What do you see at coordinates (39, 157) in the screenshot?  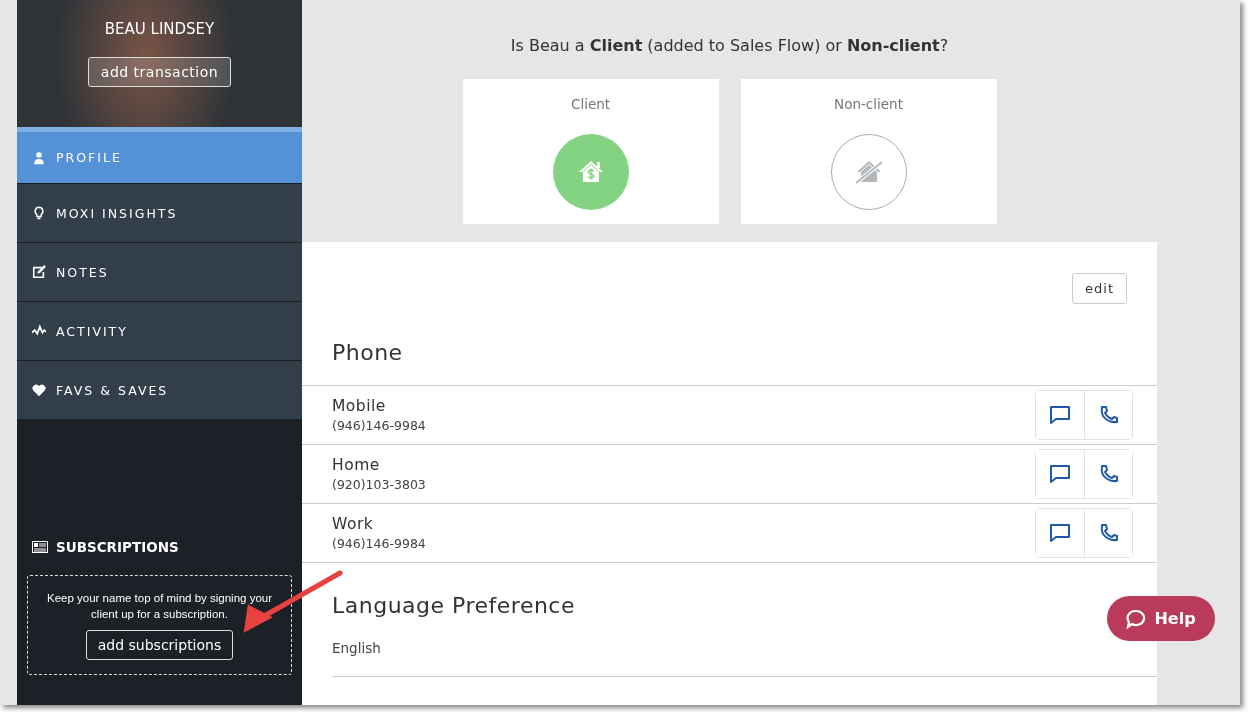 I see `person-icon` at bounding box center [39, 157].